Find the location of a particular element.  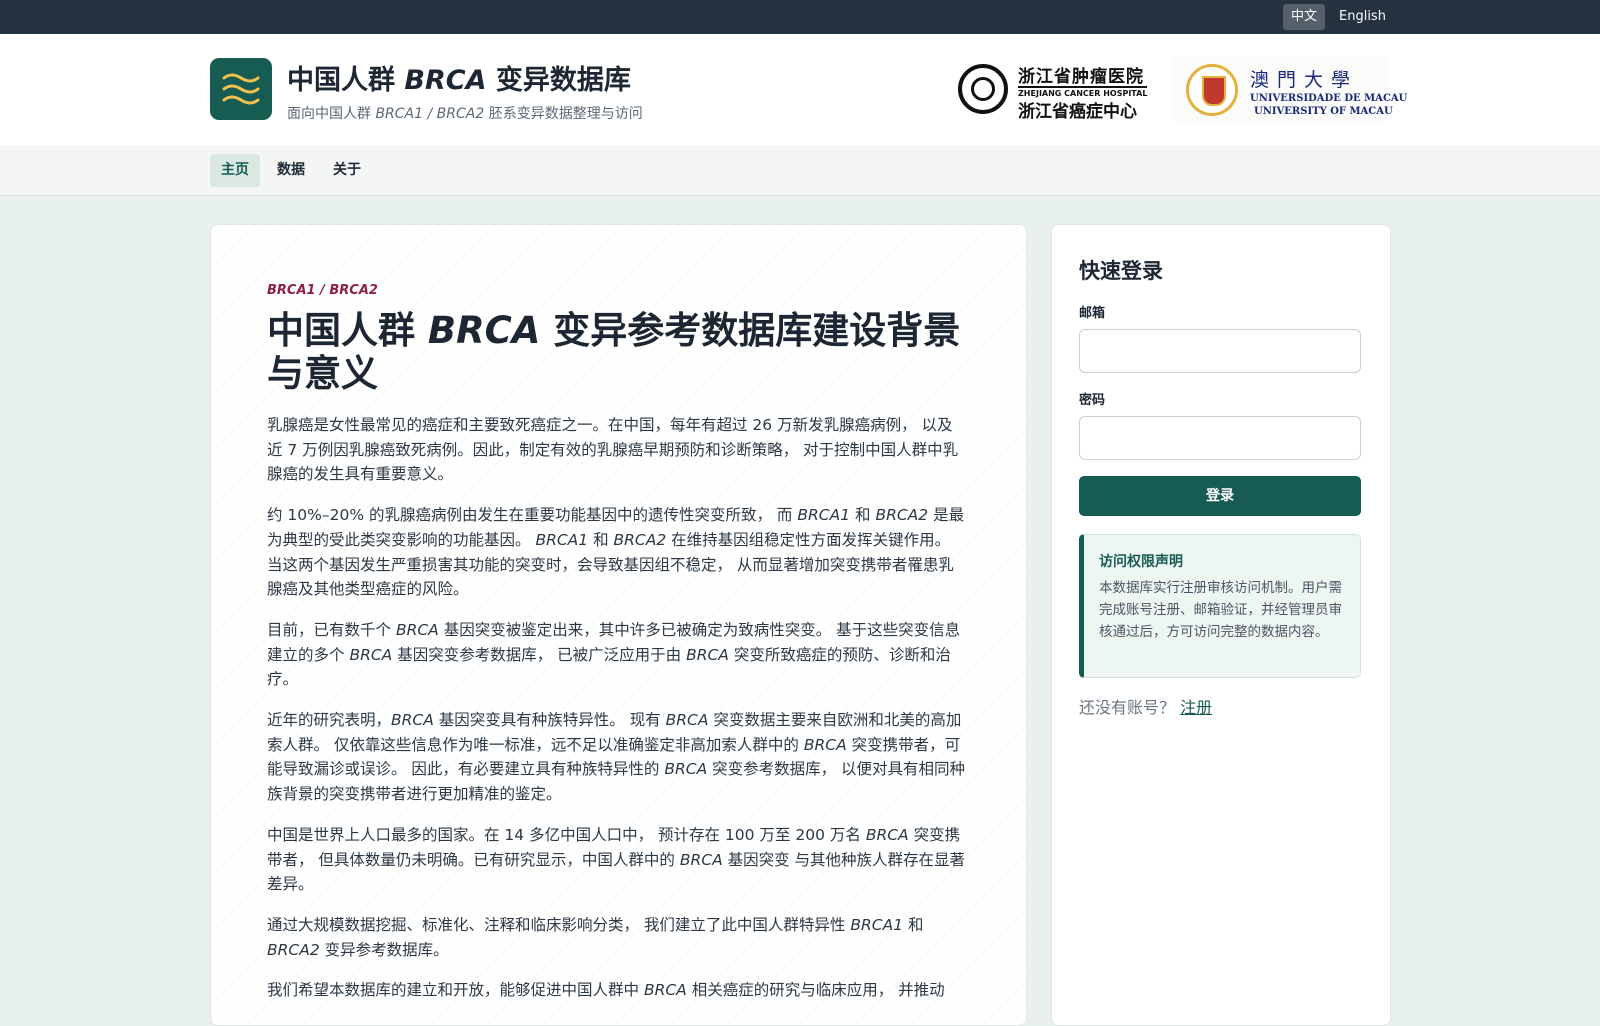

site-title: 中国人群 BRCA 变异数据库 is located at coordinates (459, 77).